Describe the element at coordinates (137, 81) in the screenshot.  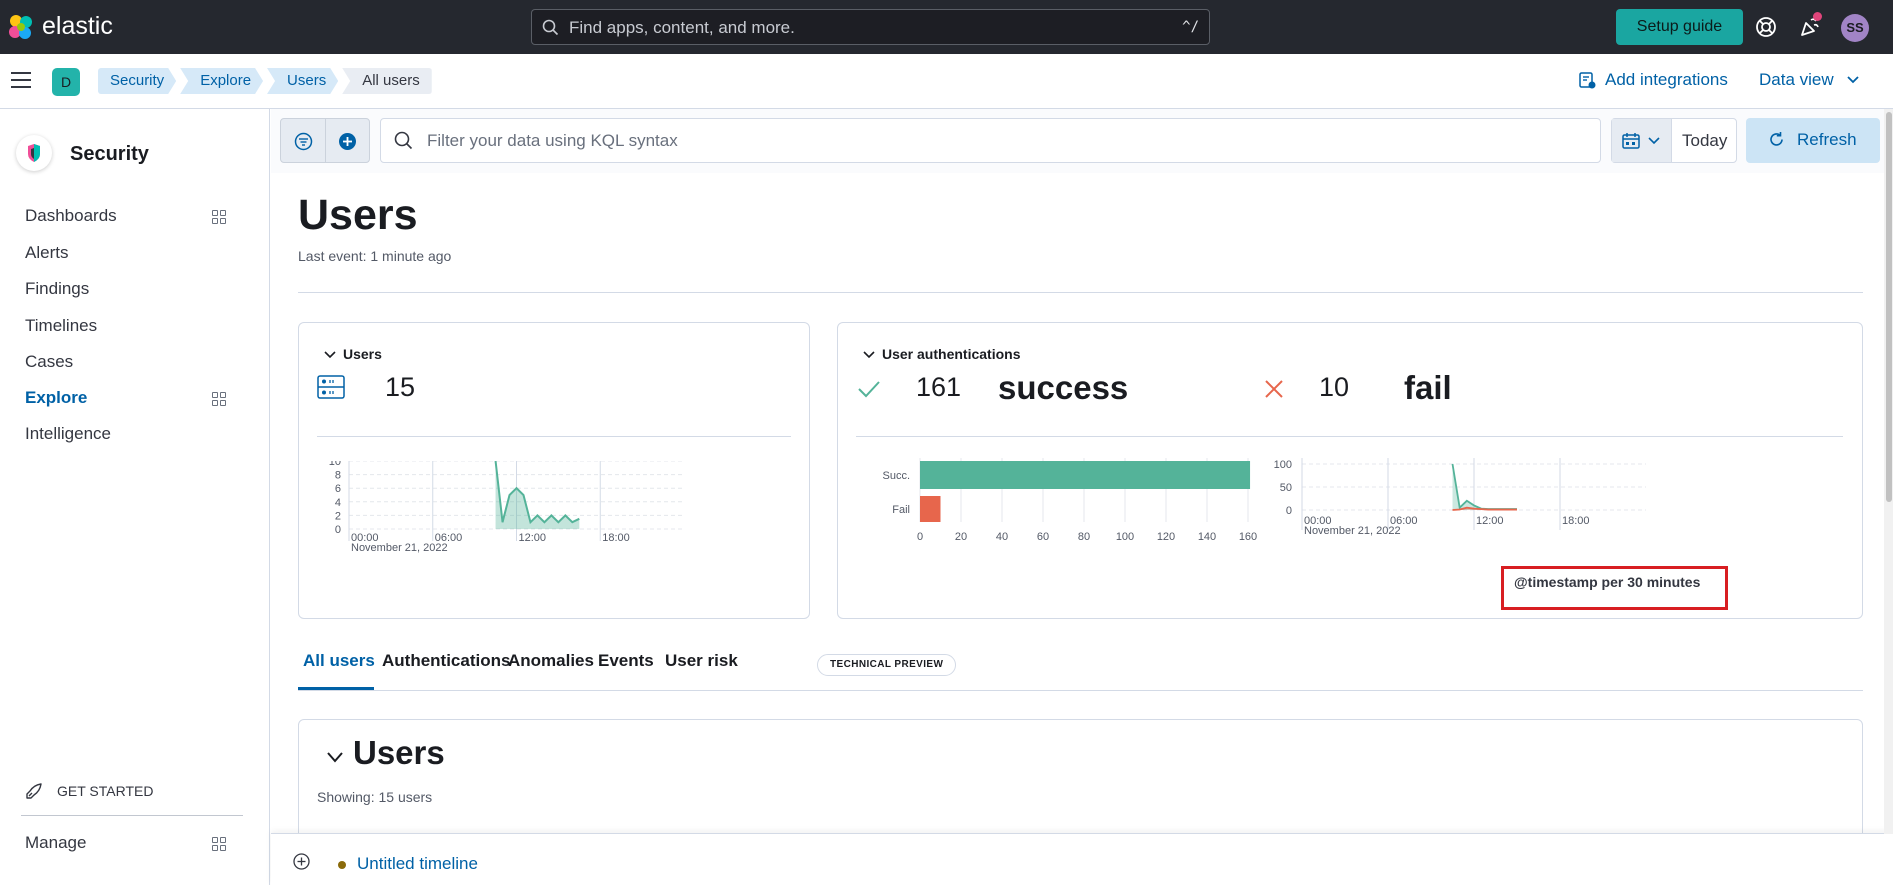
I see `breadcrumb-security: Security` at that location.